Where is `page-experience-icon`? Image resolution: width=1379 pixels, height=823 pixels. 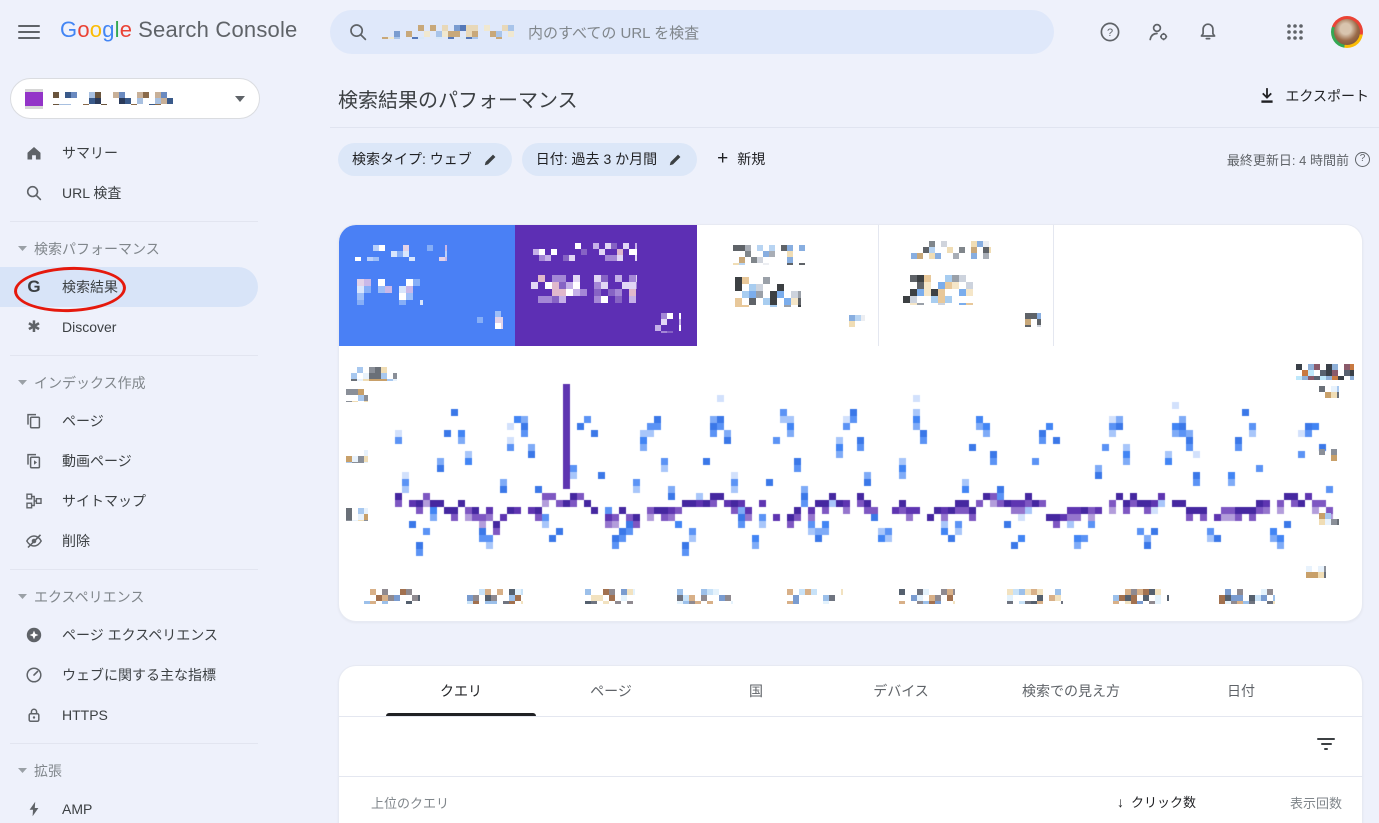
page-experience-icon is located at coordinates (34, 635).